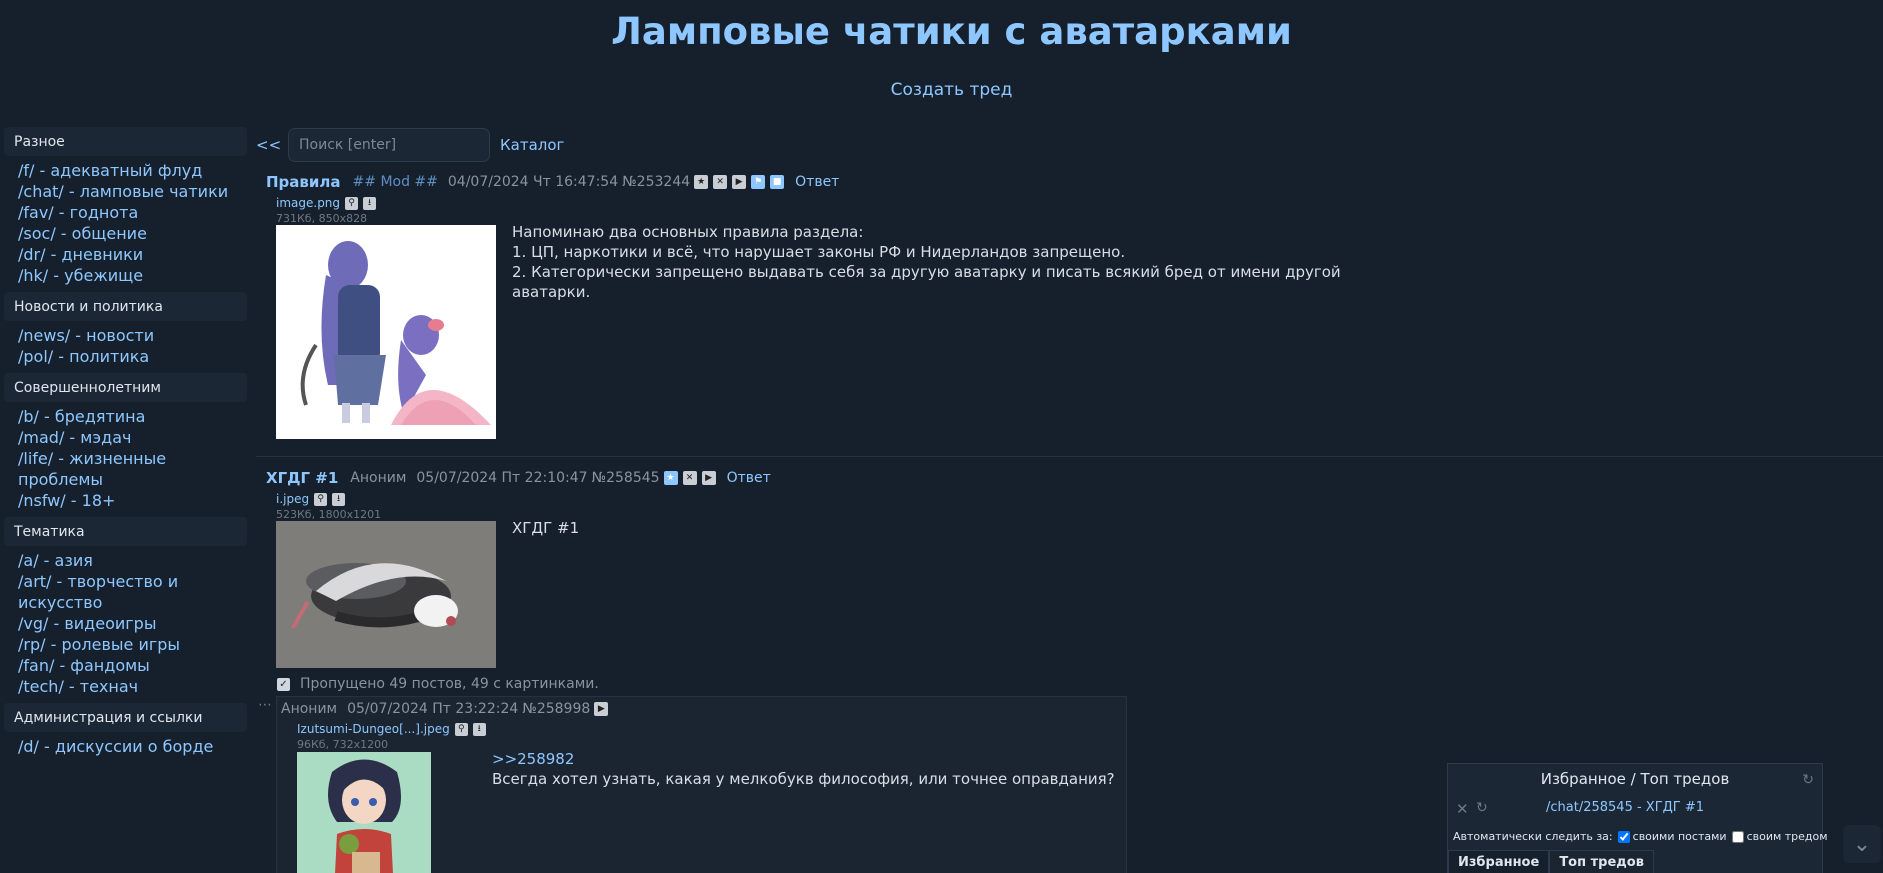 The image size is (1883, 873). I want to click on chevron-down-icon: ⌄, so click(1862, 844).